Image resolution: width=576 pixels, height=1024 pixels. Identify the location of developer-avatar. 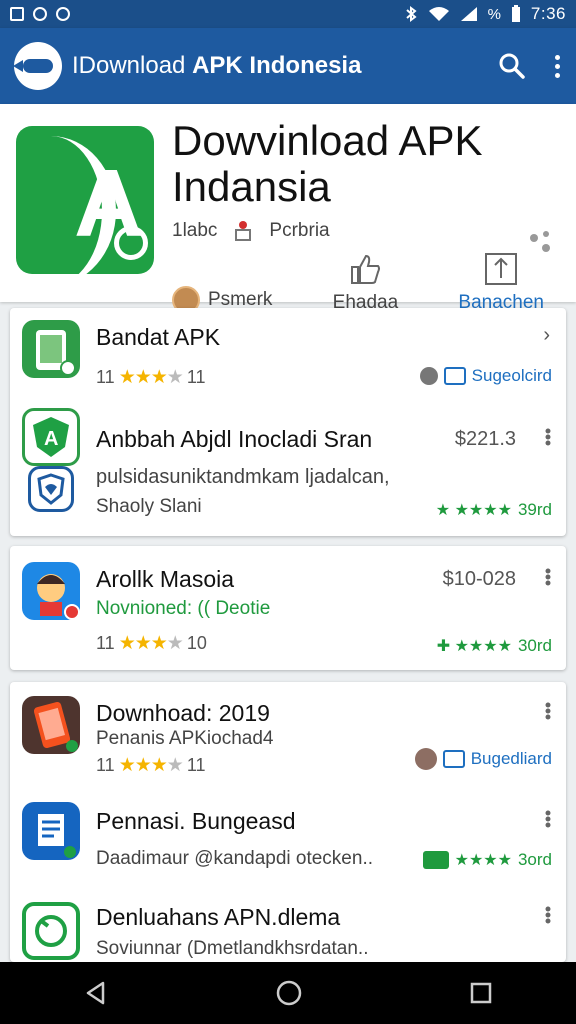
(425, 759).